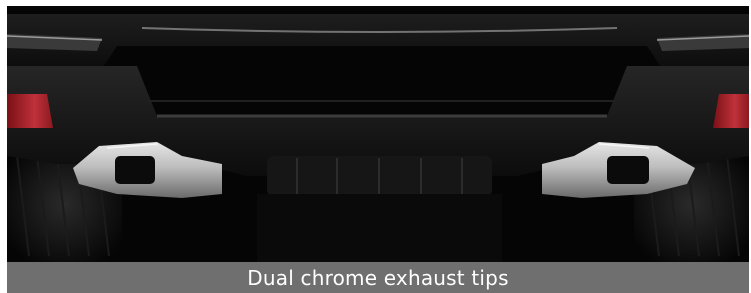 The image size is (751, 293). I want to click on photo-caption: Dual chrome exhaust tips, so click(378, 277).